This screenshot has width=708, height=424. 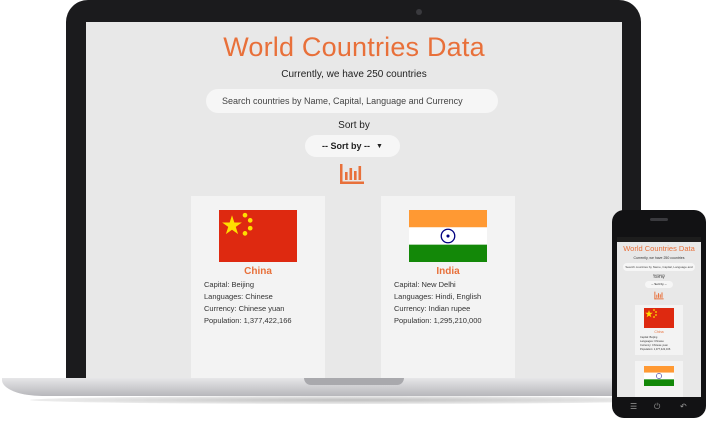 What do you see at coordinates (432, 308) in the screenshot?
I see `country-currency: Currency: Indian rupee` at bounding box center [432, 308].